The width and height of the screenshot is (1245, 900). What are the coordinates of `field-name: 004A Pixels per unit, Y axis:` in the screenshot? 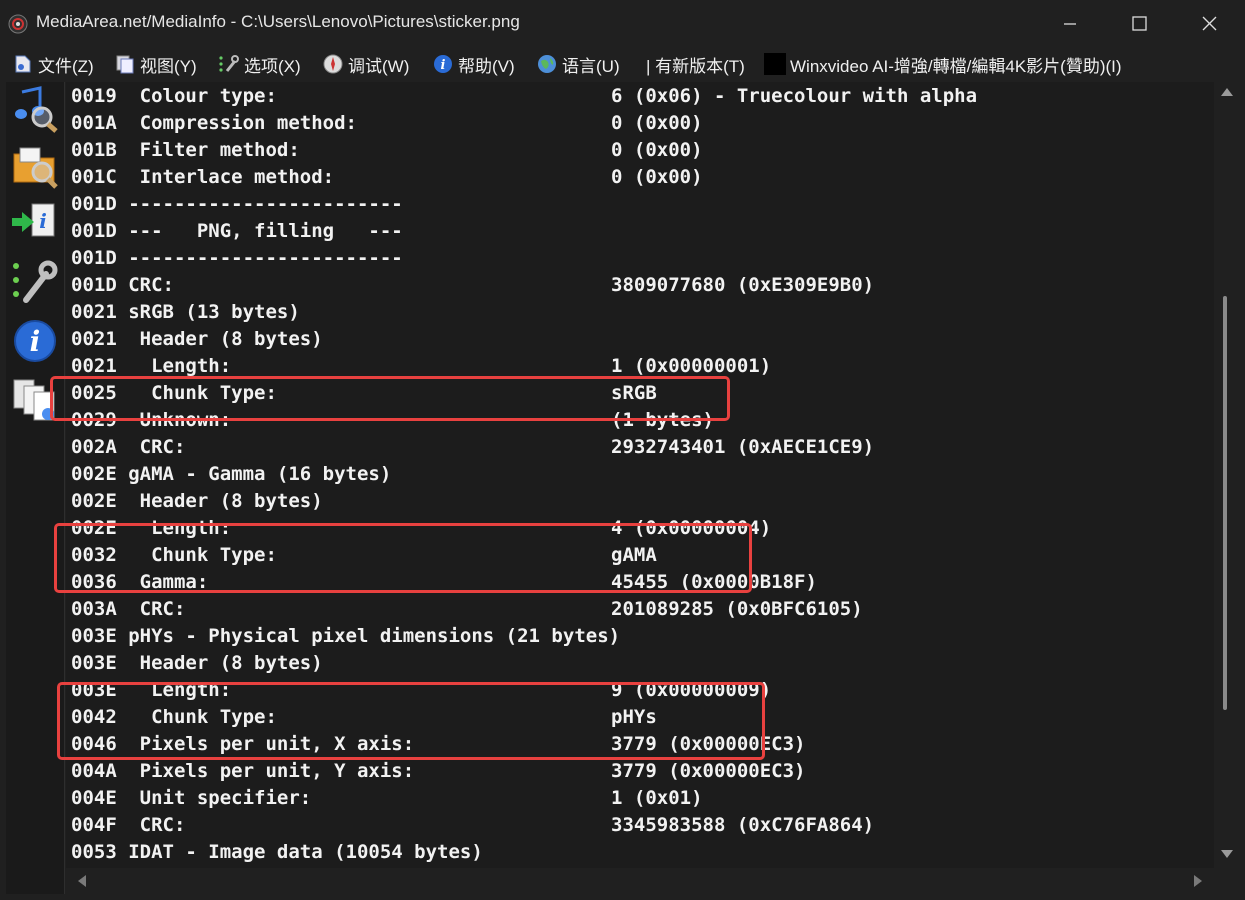 It's located at (243, 771).